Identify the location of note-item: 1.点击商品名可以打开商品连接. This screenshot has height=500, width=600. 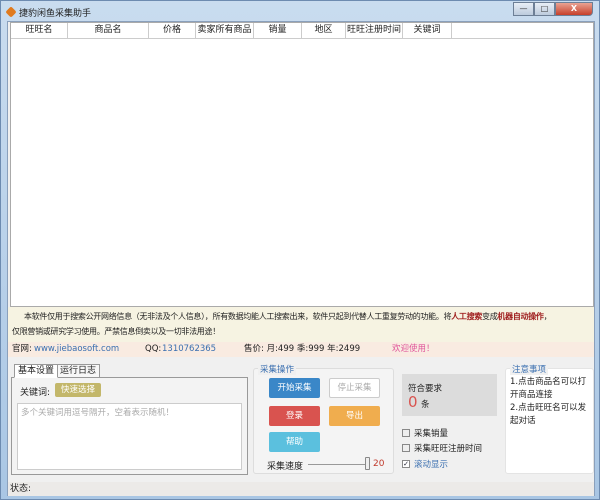
(548, 388).